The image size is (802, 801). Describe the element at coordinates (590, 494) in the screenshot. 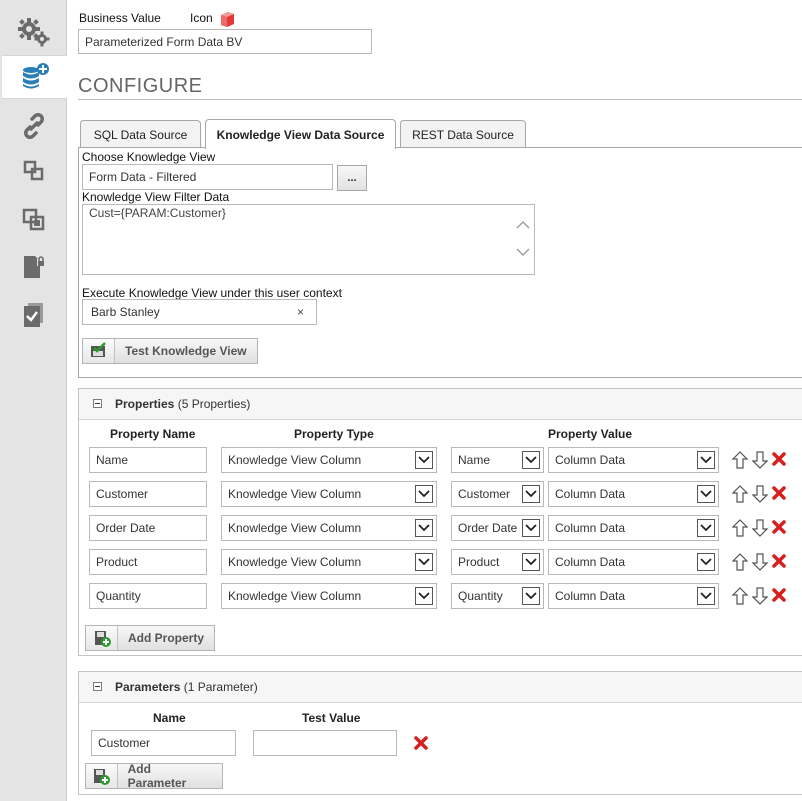

I see `property-value-value: Column Data` at that location.